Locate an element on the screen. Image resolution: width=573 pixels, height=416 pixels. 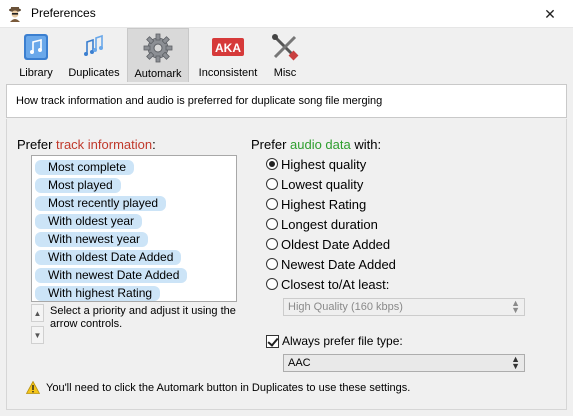
tab-duplicates-label: Duplicates is located at coordinates (94, 73).